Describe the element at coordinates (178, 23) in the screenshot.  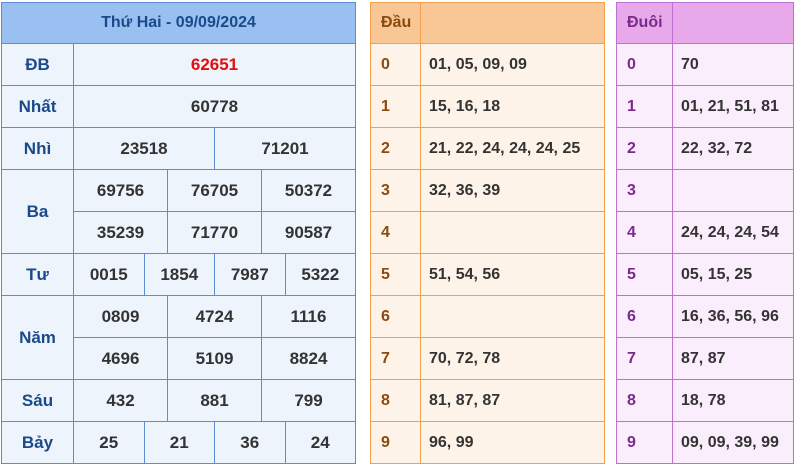
I see `results-title: Thứ Hai - 09/09/2024` at that location.